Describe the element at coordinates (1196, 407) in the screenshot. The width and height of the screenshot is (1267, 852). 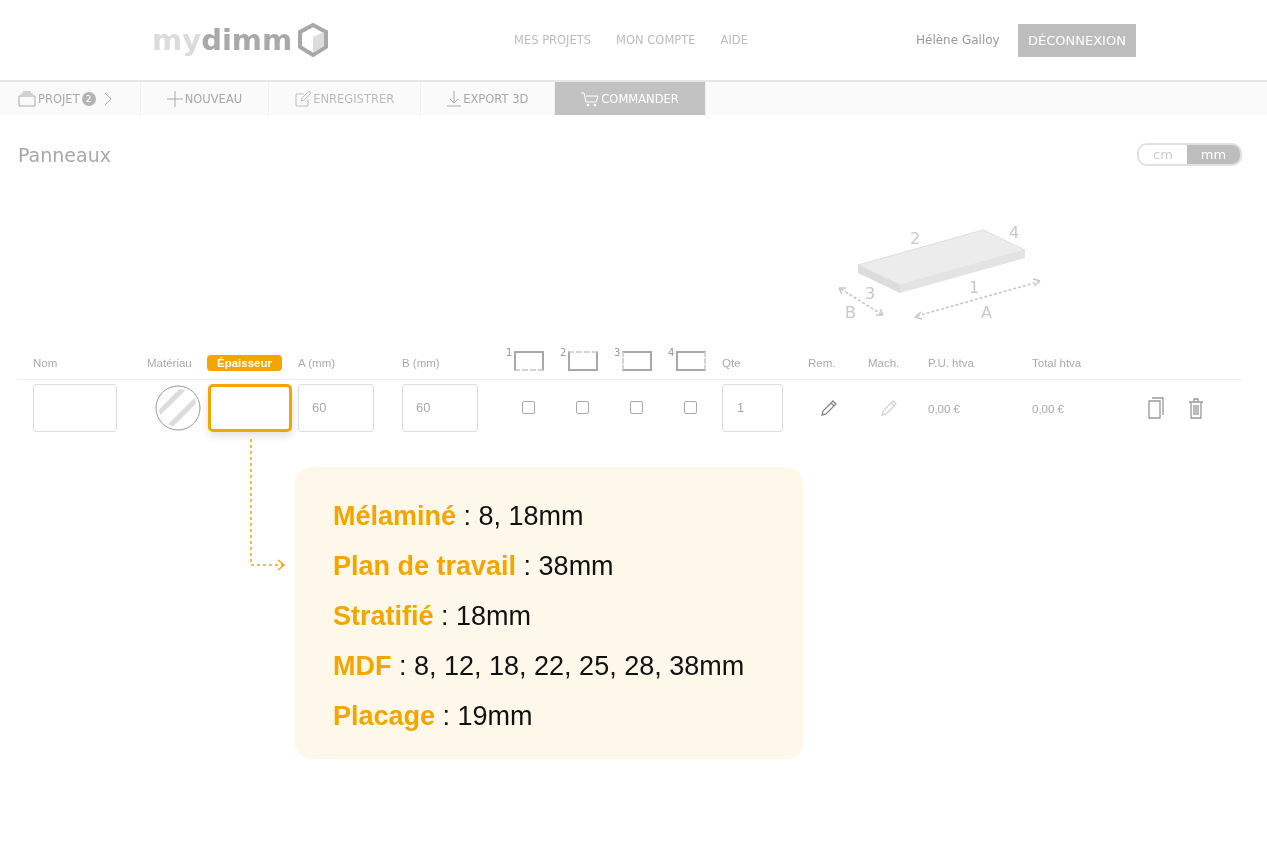
I see `trash-icon` at that location.